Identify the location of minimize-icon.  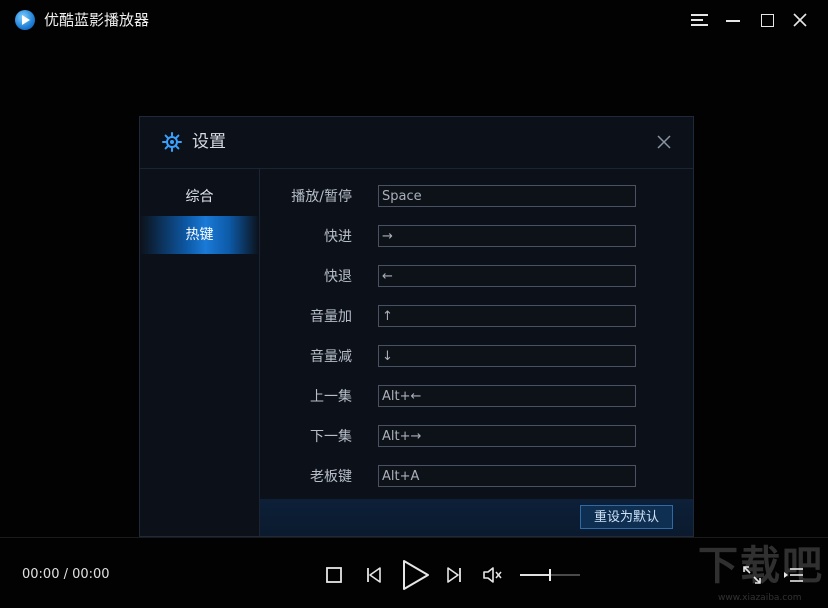
(733, 21).